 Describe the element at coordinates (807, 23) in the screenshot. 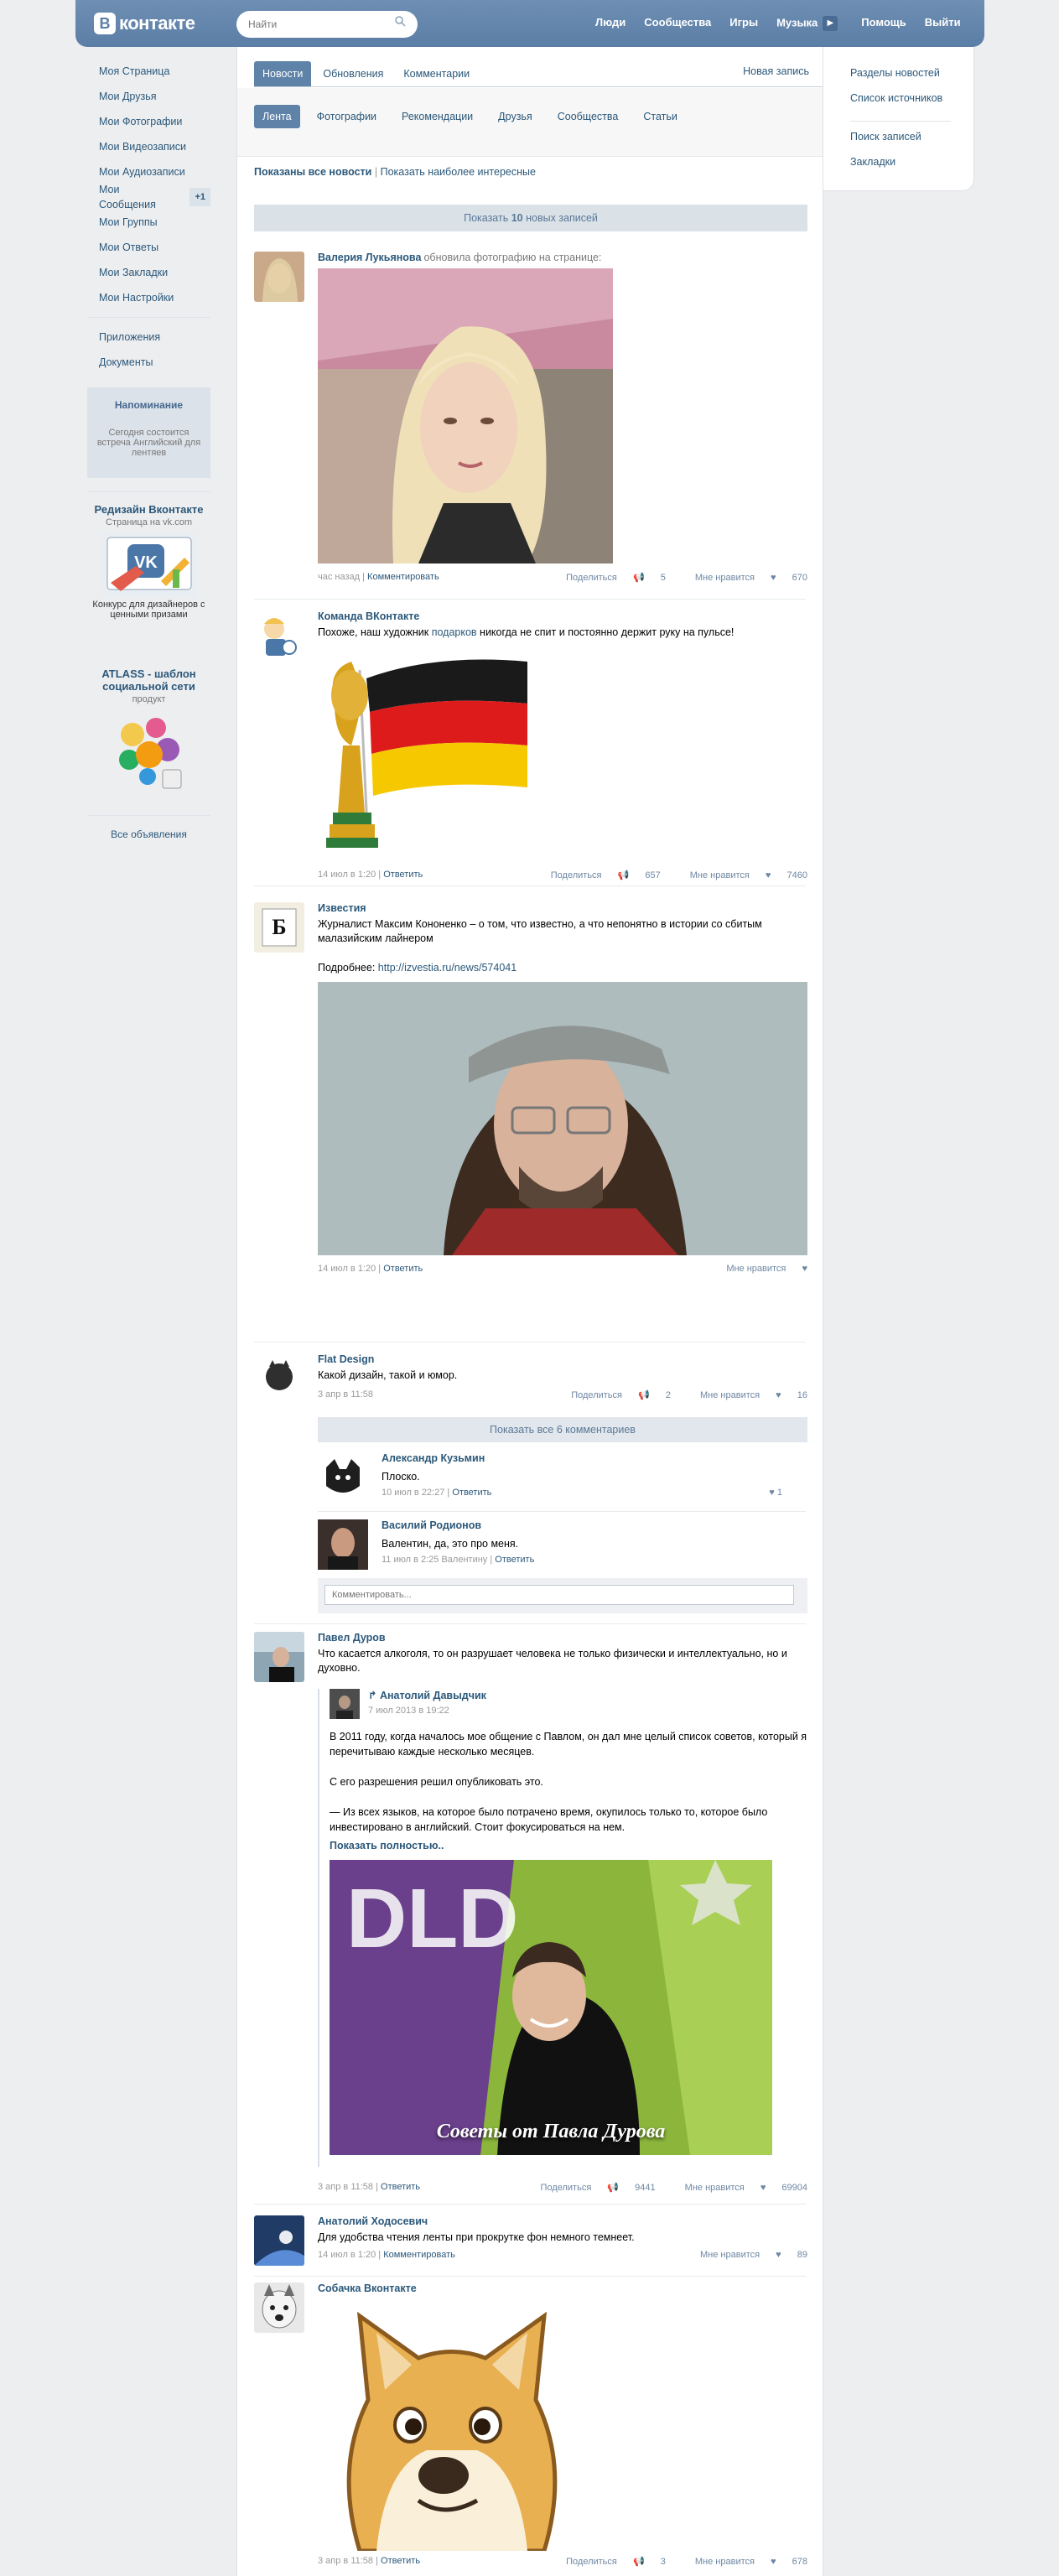

I see `nav-music: Музыка ▶` at that location.